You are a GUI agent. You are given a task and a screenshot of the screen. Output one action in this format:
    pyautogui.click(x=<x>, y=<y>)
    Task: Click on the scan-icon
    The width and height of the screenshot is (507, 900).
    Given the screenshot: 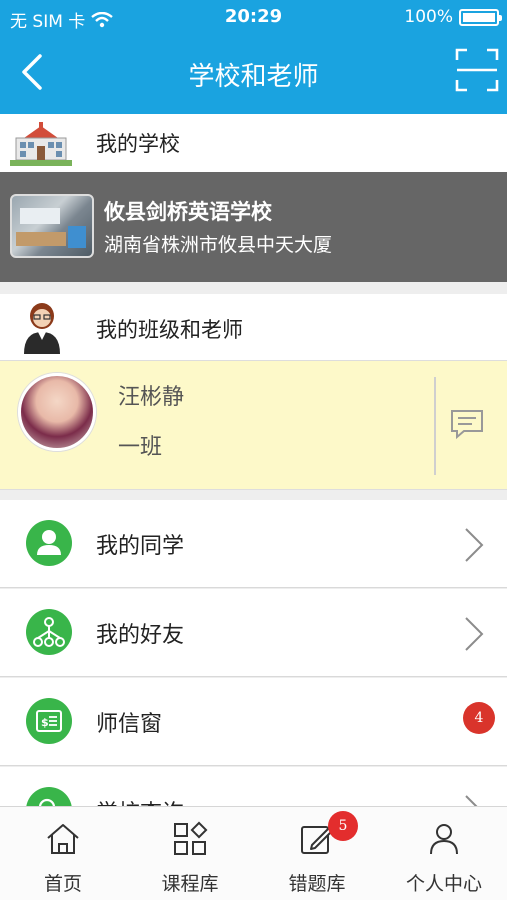 What is the action you would take?
    pyautogui.click(x=477, y=70)
    